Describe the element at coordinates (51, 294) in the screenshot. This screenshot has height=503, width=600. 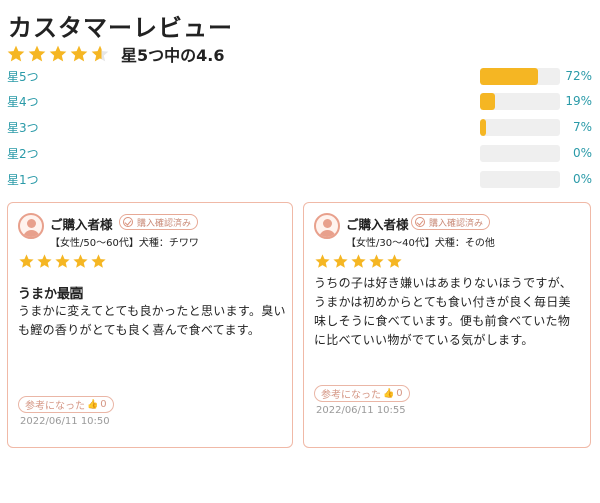
I see `review-title: うまか最高⃞` at that location.